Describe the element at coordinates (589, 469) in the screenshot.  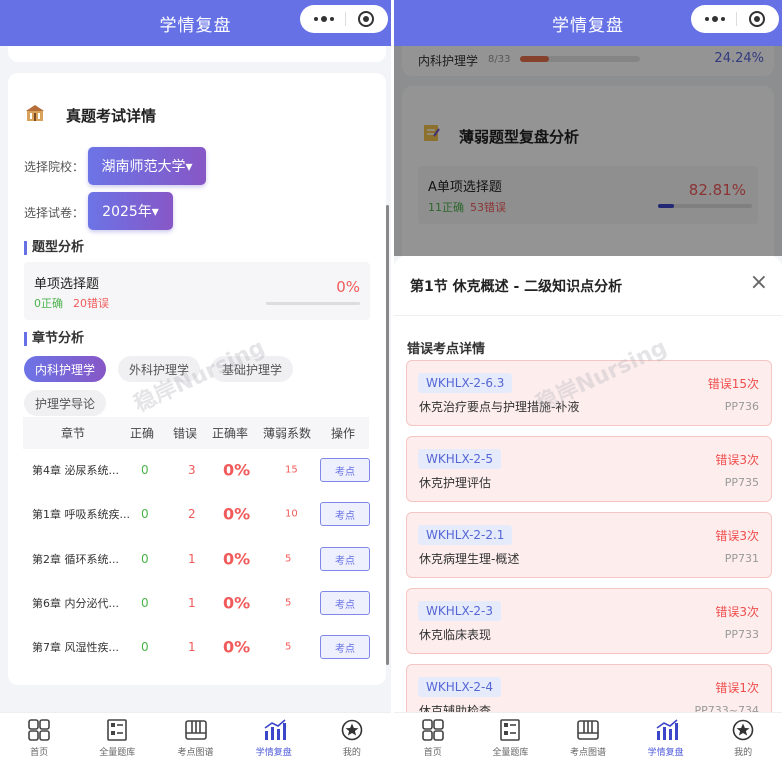
I see `error-point-card: WKHLX-2-5 错误3次 休克护理评估 PP735` at that location.